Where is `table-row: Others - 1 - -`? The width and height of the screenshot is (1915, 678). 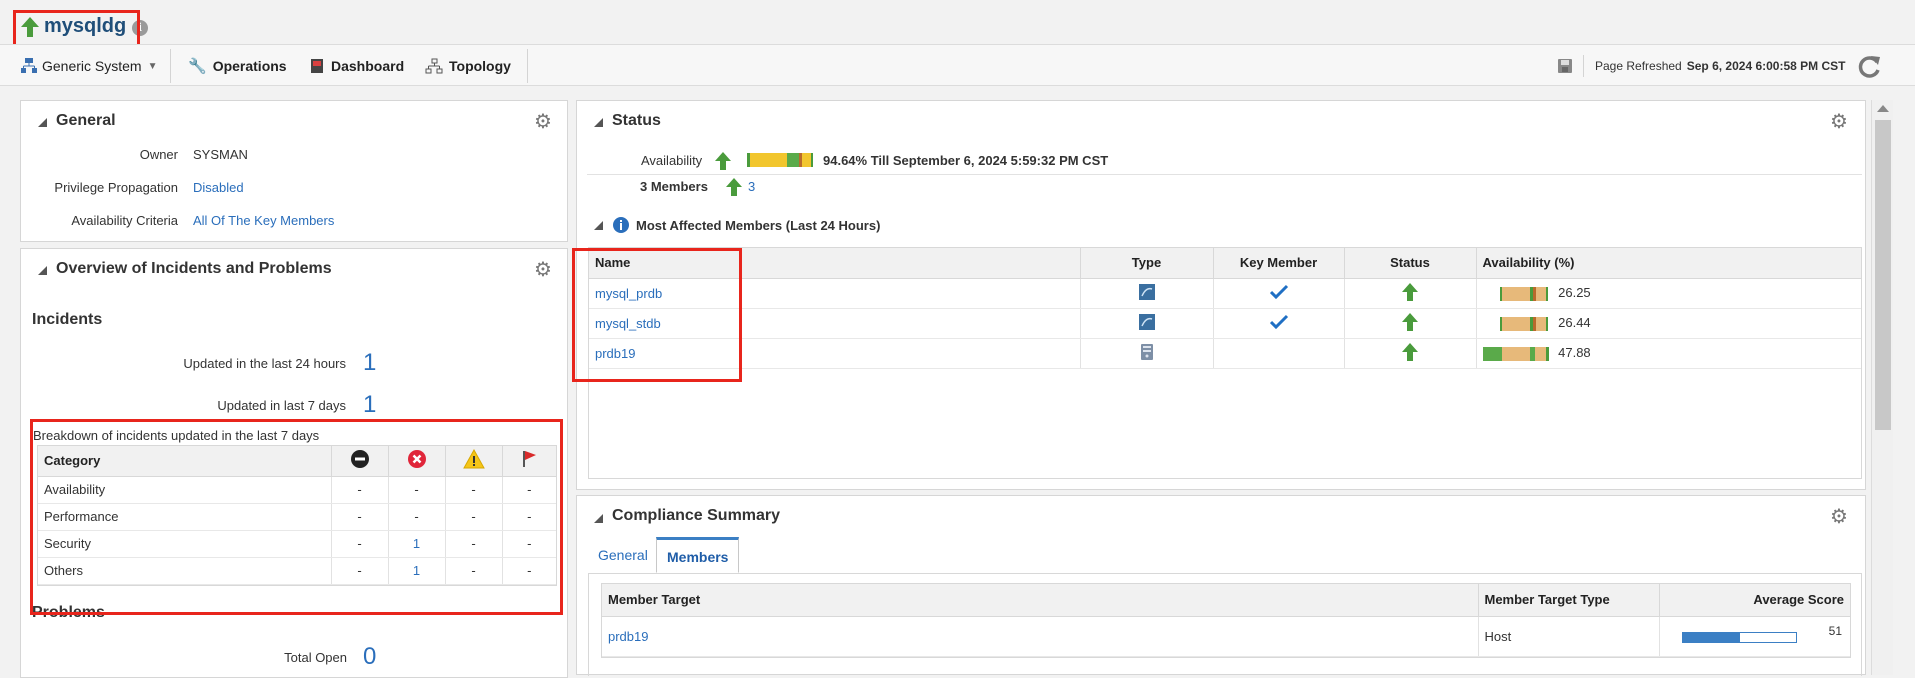 table-row: Others - 1 - - is located at coordinates (297, 571).